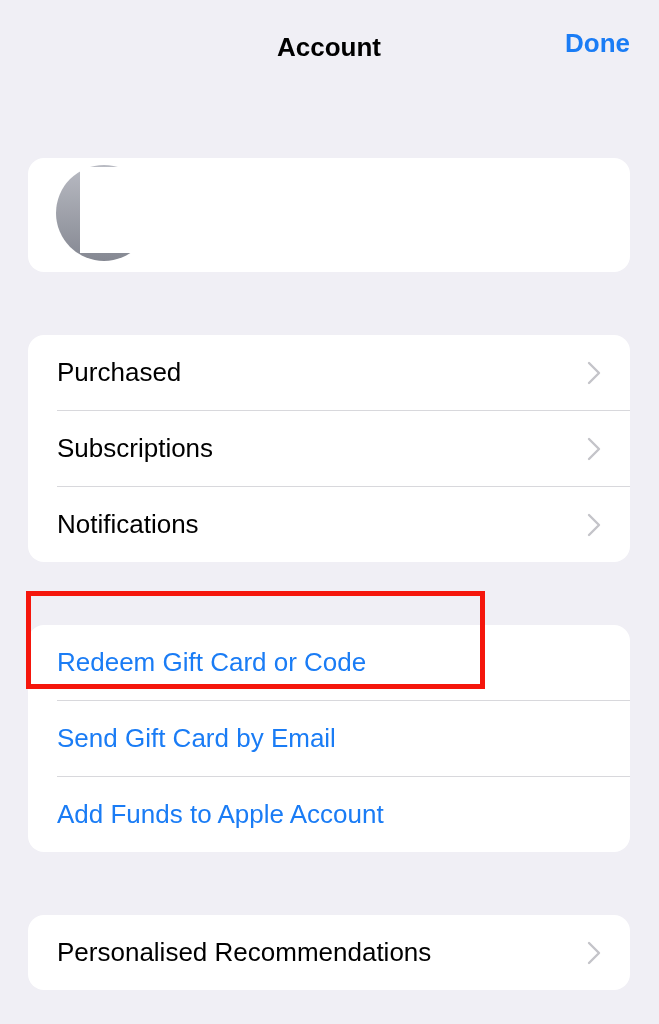  What do you see at coordinates (329, 47) in the screenshot?
I see `screen-title: Account` at bounding box center [329, 47].